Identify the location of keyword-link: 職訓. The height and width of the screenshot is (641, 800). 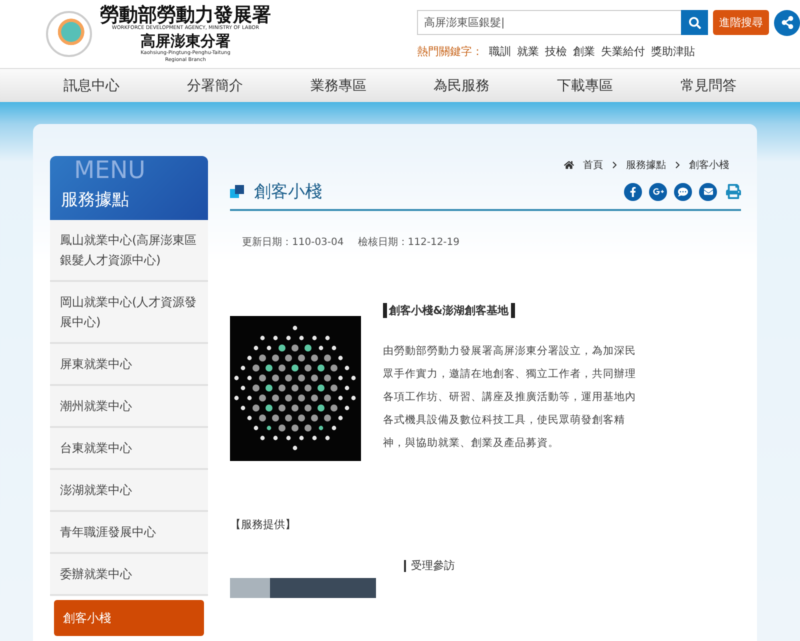
(500, 51).